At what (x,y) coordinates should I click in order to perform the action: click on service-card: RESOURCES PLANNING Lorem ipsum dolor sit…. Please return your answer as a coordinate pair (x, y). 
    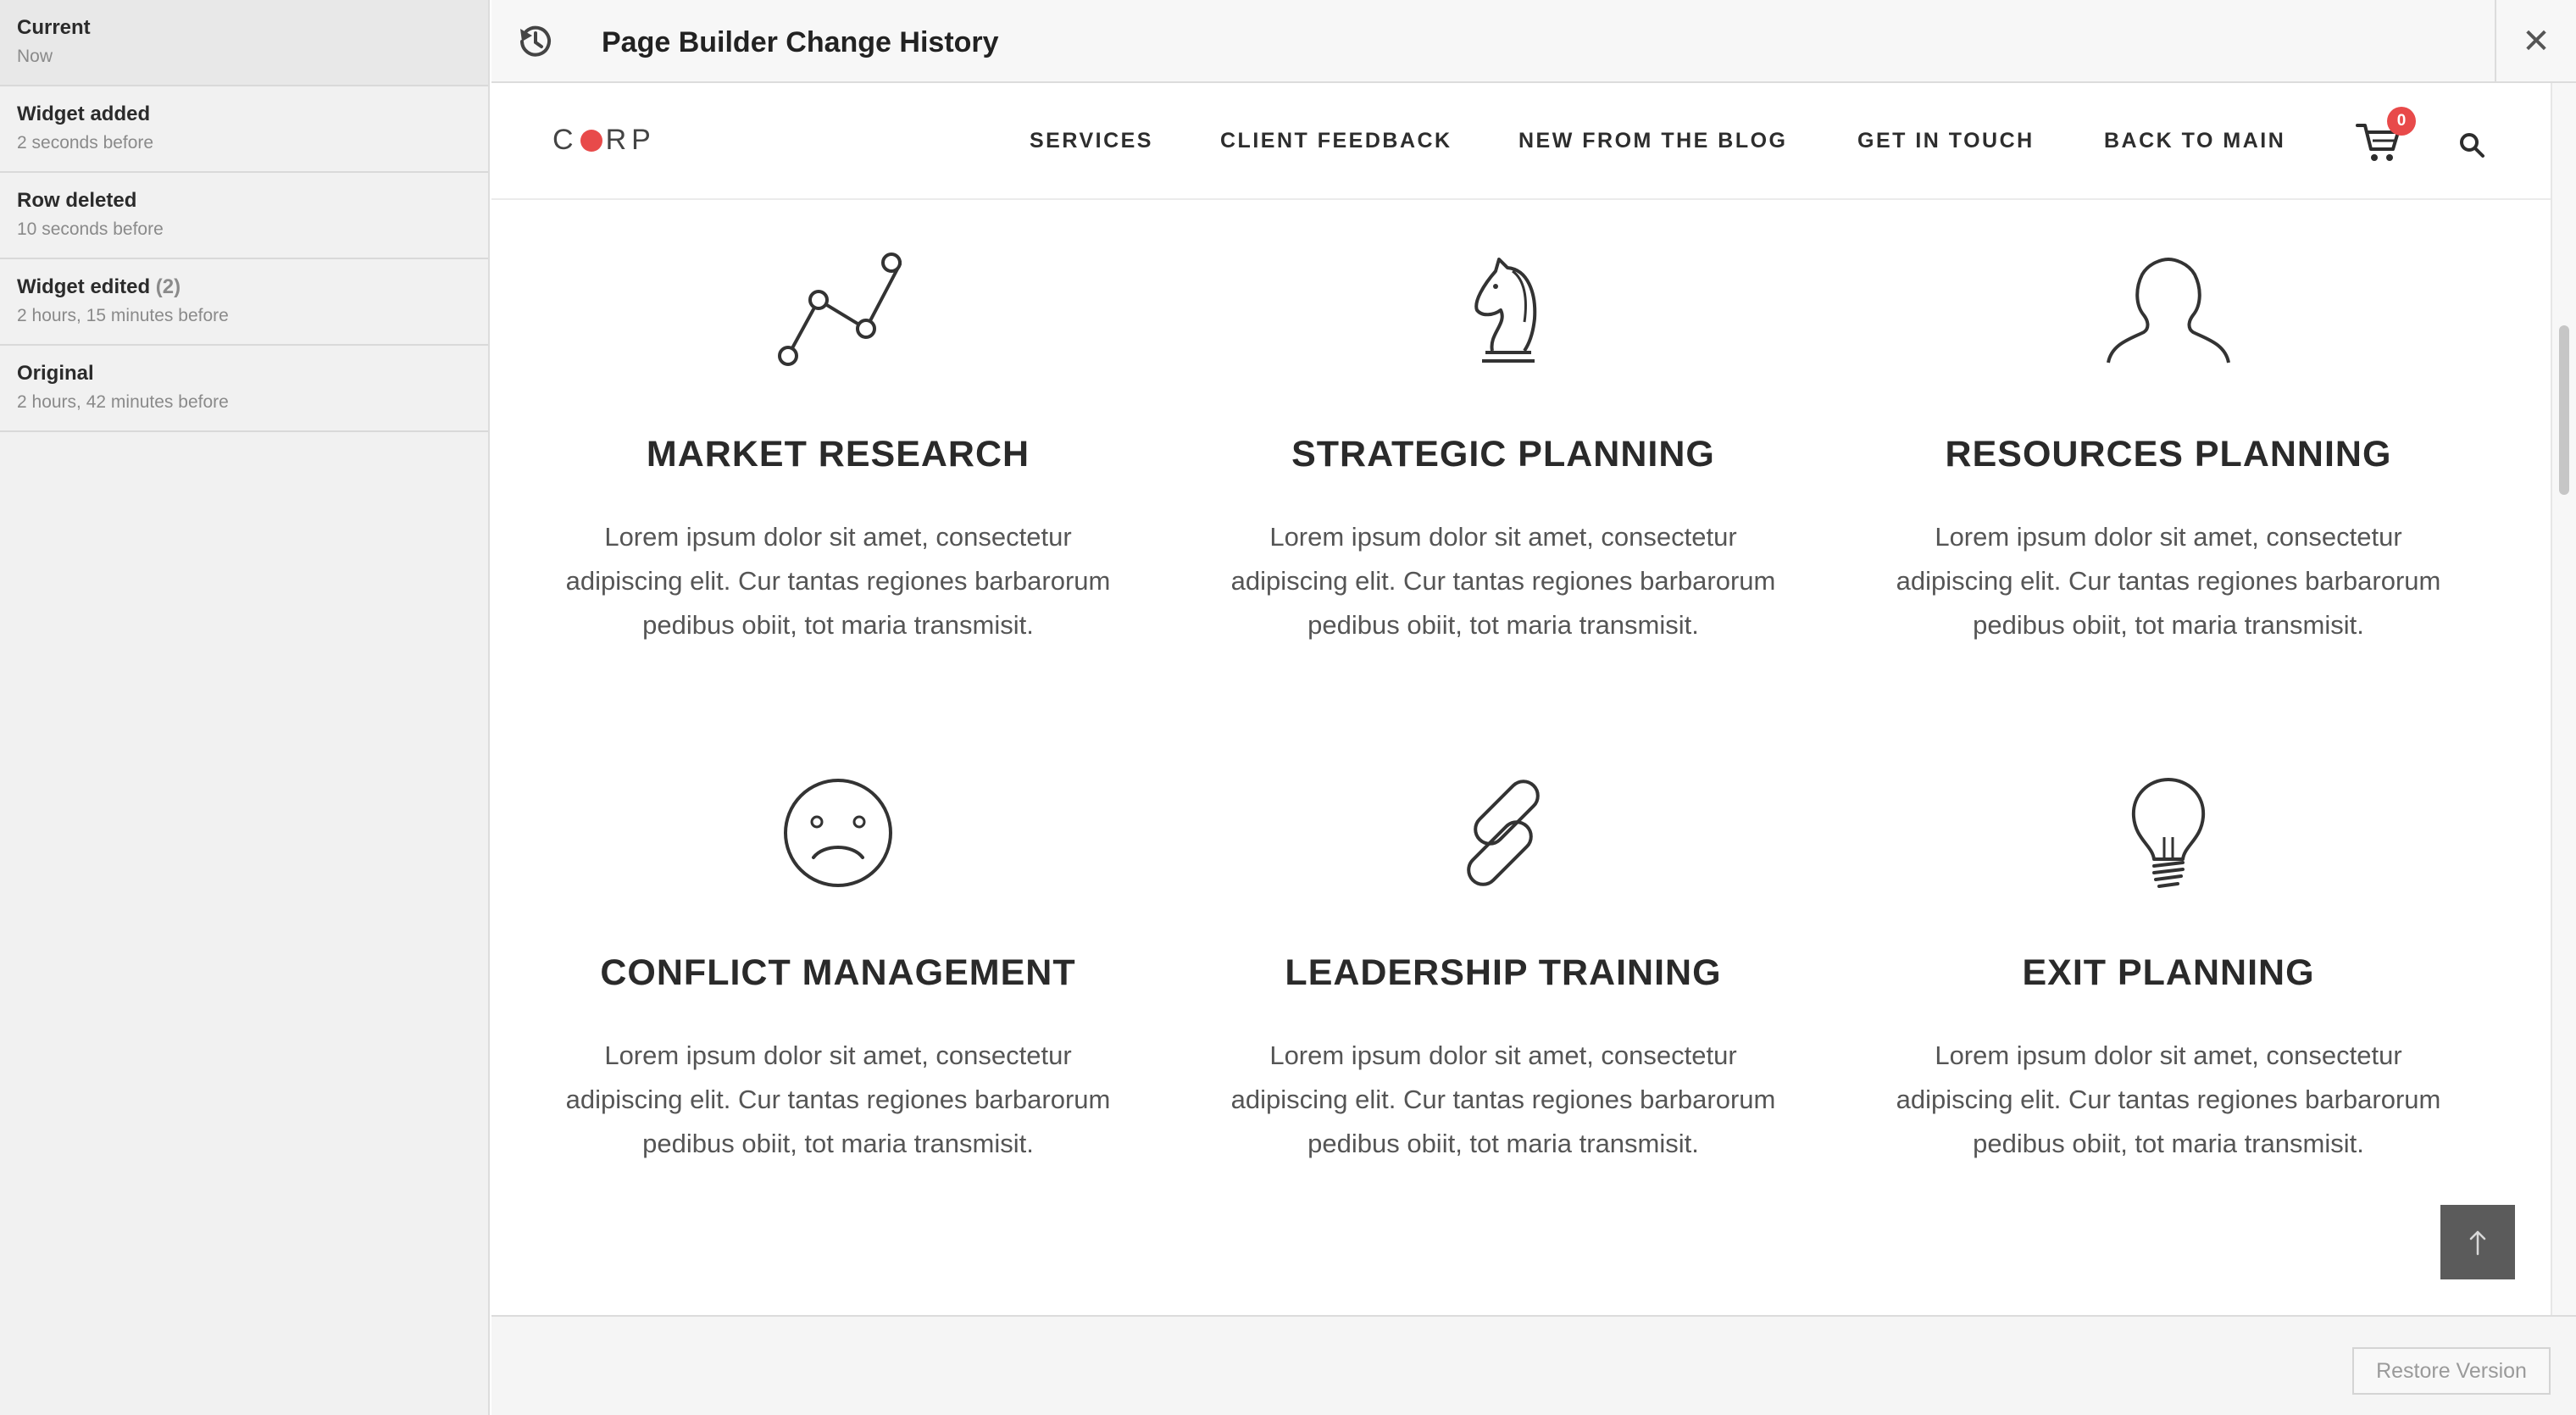
    Looking at the image, I should click on (2168, 449).